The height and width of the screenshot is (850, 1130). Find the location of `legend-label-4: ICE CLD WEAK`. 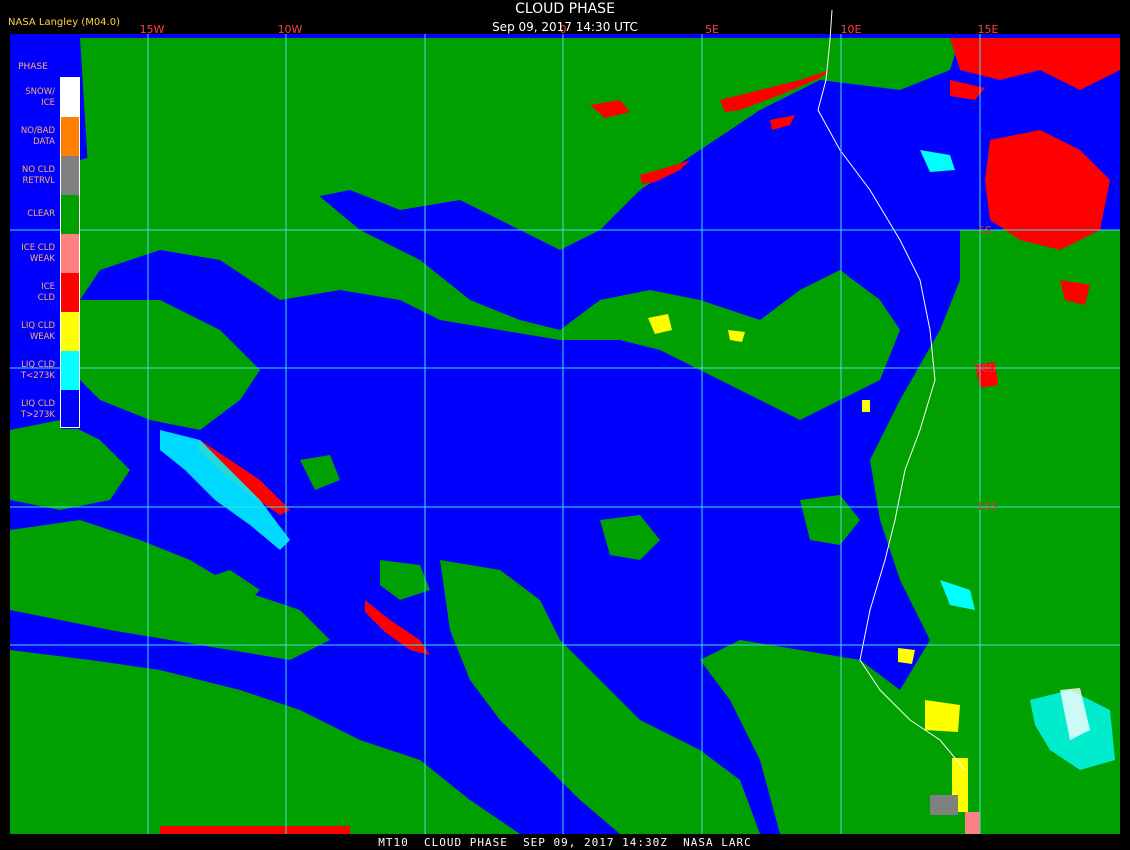

legend-label-4: ICE CLD WEAK is located at coordinates (38, 253).